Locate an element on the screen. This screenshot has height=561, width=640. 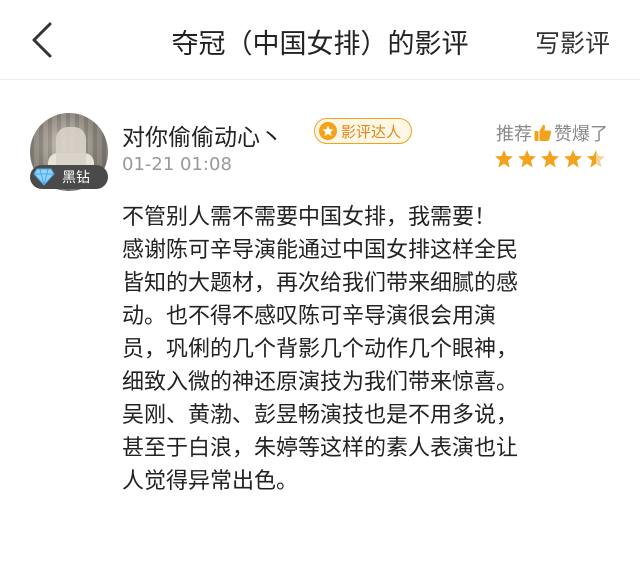
username: 对你偷偷动心丶 is located at coordinates (202, 135).